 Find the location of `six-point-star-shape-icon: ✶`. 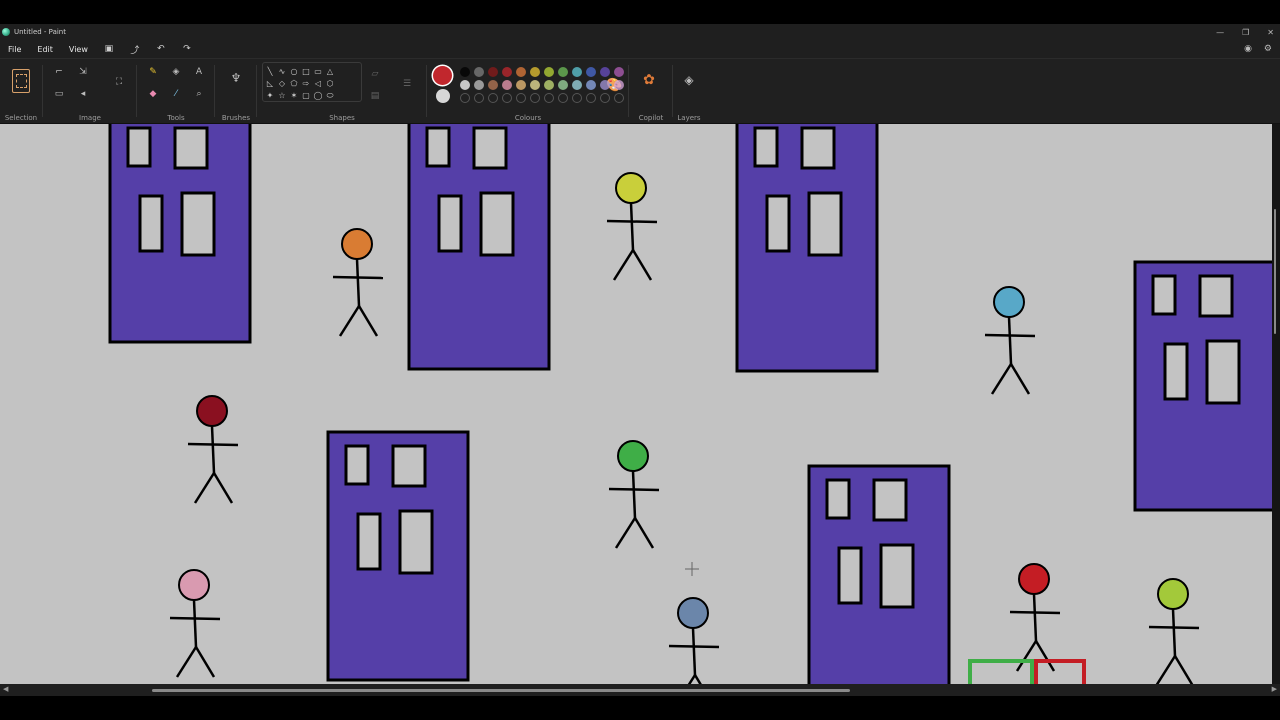

six-point-star-shape-icon: ✶ is located at coordinates (294, 95).